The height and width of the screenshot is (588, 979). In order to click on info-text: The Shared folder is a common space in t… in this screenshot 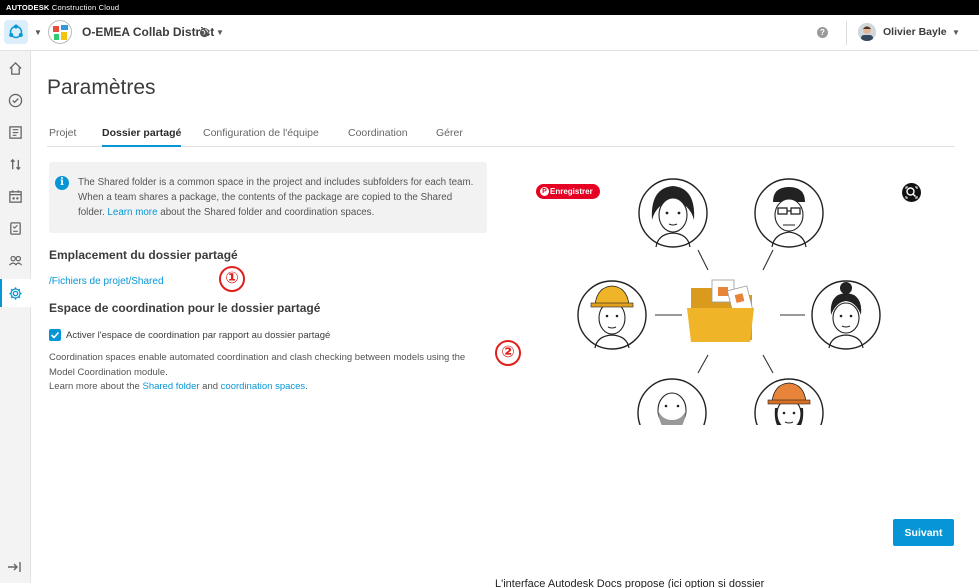, I will do `click(278, 197)`.